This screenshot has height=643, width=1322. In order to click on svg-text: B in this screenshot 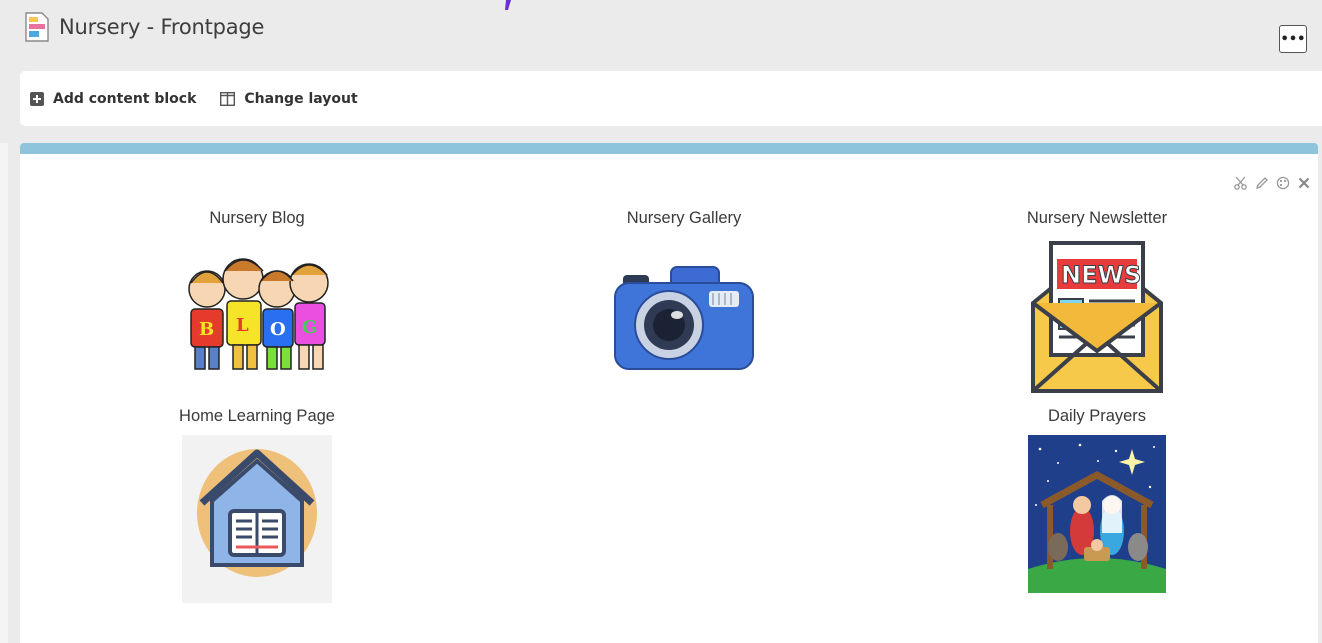, I will do `click(206, 329)`.